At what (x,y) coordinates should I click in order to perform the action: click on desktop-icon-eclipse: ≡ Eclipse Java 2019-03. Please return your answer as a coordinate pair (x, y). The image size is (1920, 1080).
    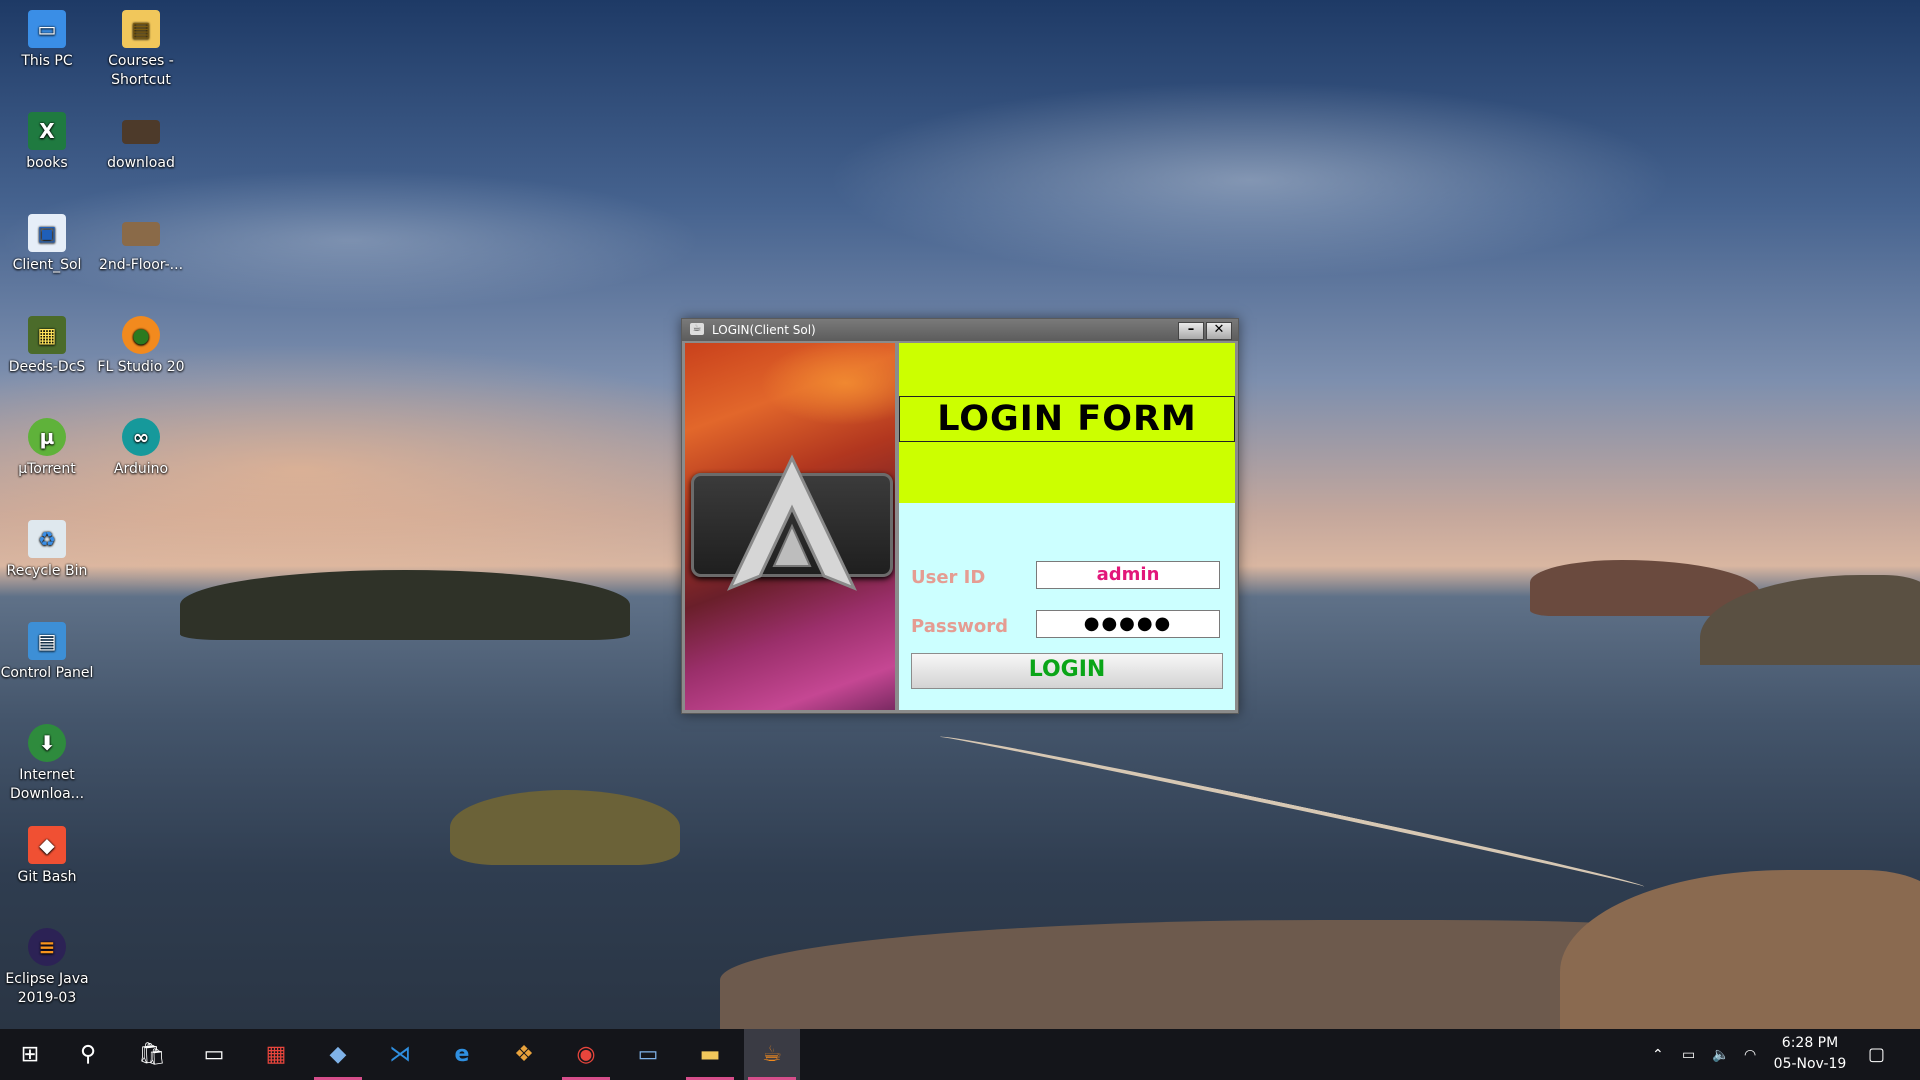
    Looking at the image, I should click on (47, 968).